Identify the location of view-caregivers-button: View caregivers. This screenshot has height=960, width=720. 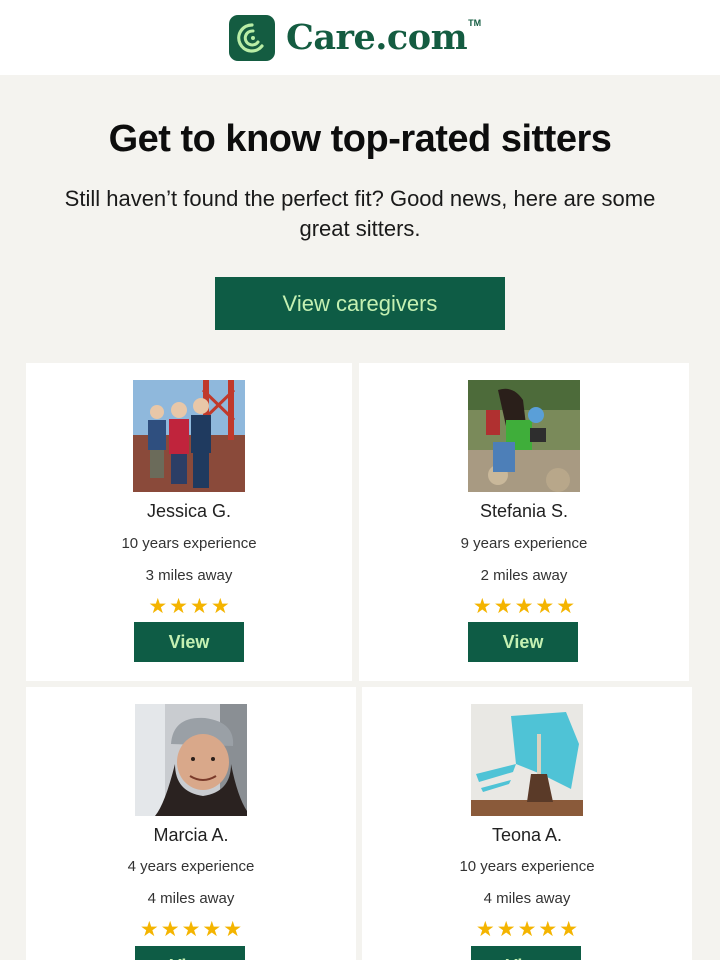
(360, 303).